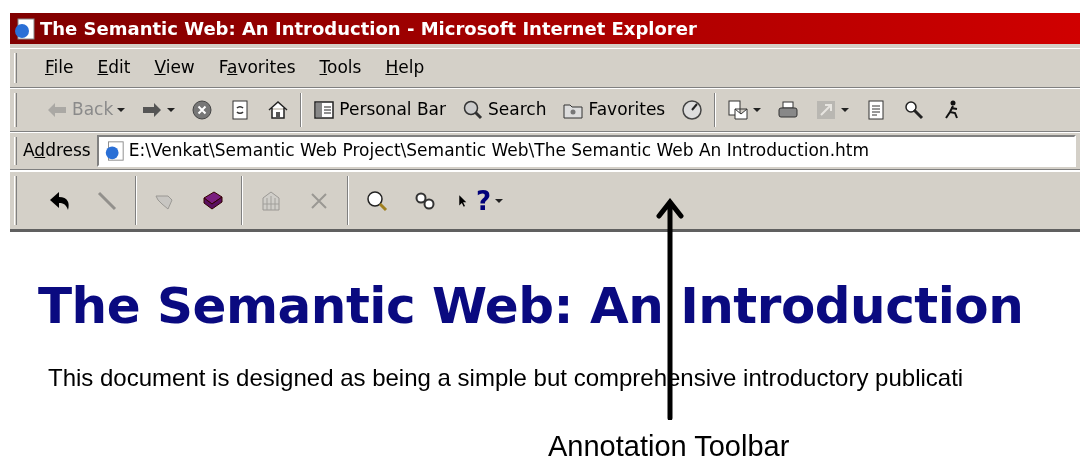 This screenshot has width=1080, height=462. I want to click on panel-icon, so click(324, 110).